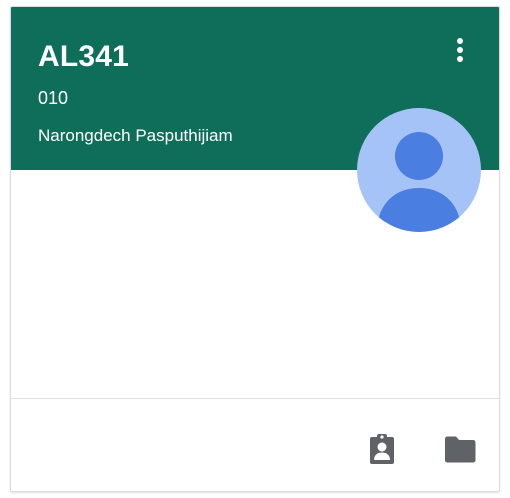 The width and height of the screenshot is (510, 498). I want to click on teacher-name: Narongdech Pasputhijiam, so click(135, 135).